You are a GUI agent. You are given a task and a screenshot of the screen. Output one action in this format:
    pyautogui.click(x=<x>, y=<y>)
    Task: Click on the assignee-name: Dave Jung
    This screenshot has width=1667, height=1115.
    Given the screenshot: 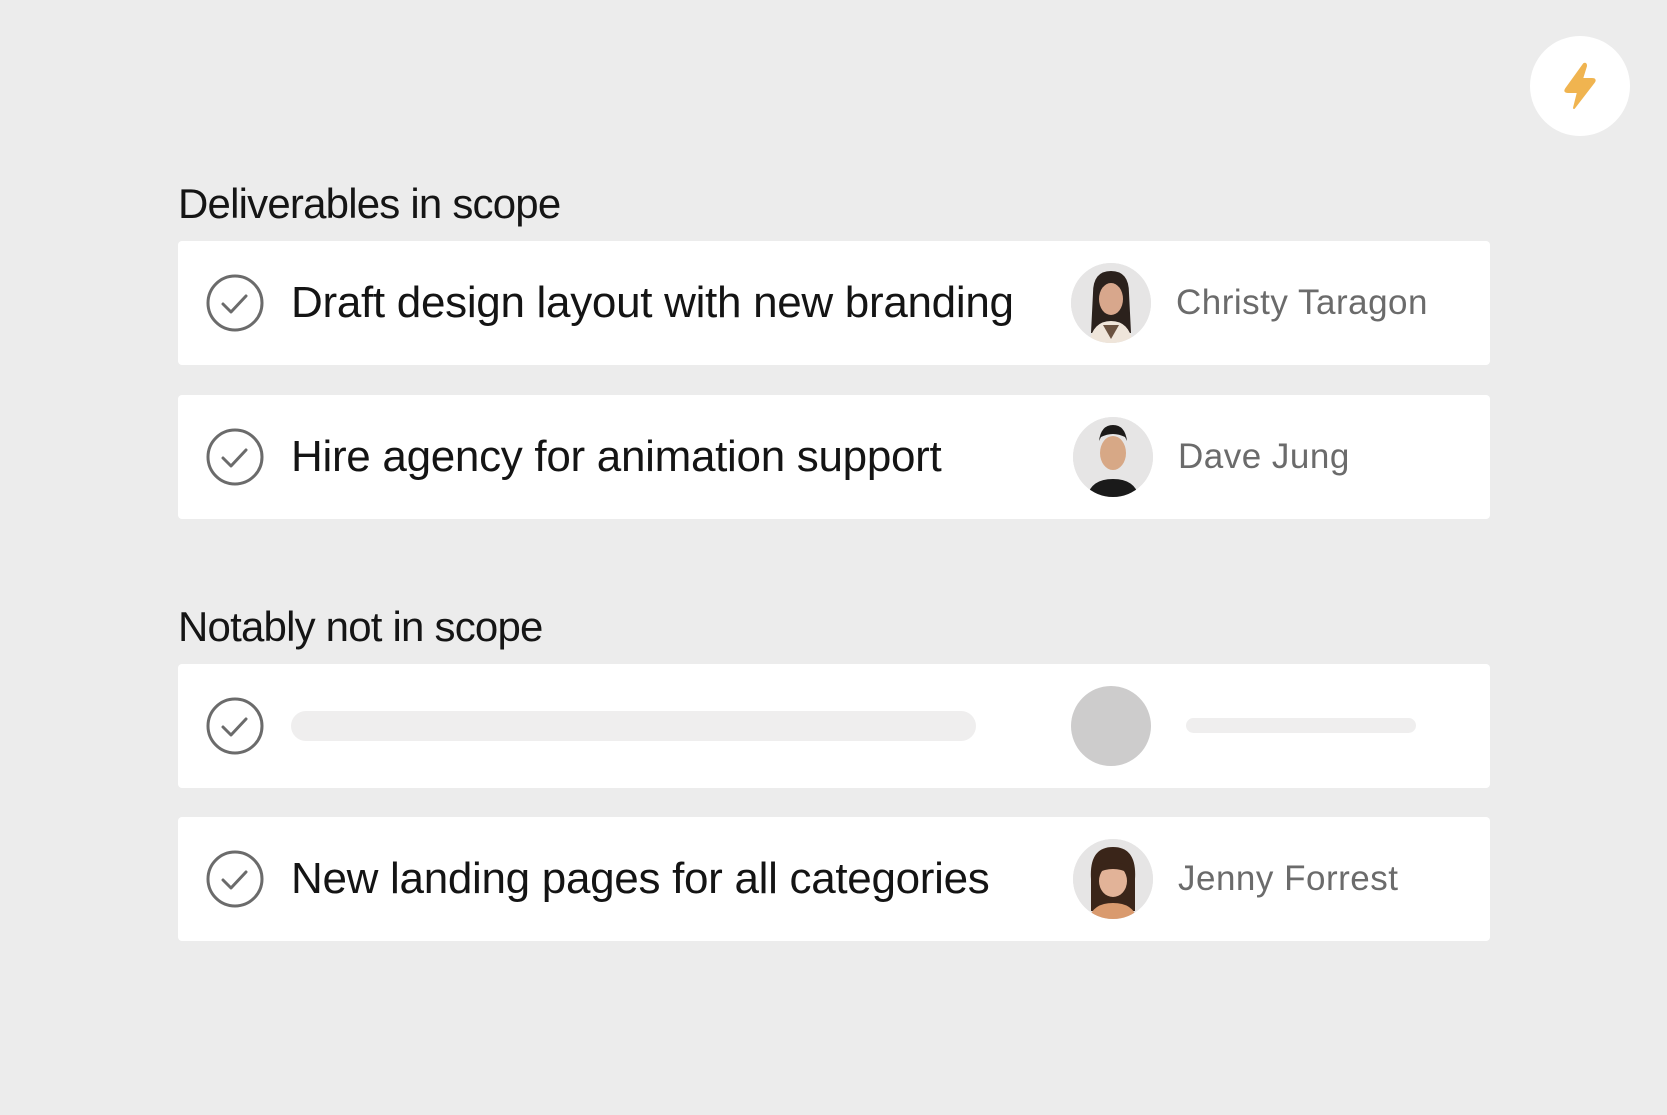 What is the action you would take?
    pyautogui.click(x=1264, y=456)
    